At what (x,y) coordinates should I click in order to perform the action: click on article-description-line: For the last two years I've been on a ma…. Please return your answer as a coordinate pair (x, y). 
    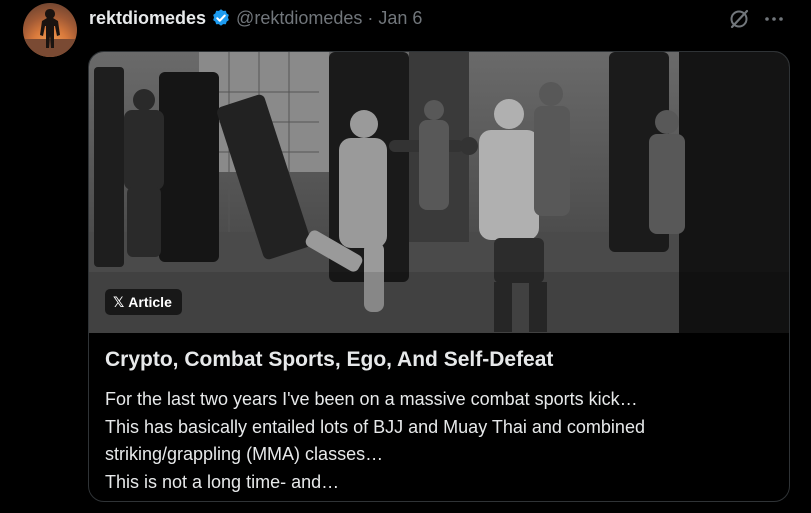
    Looking at the image, I should click on (371, 399).